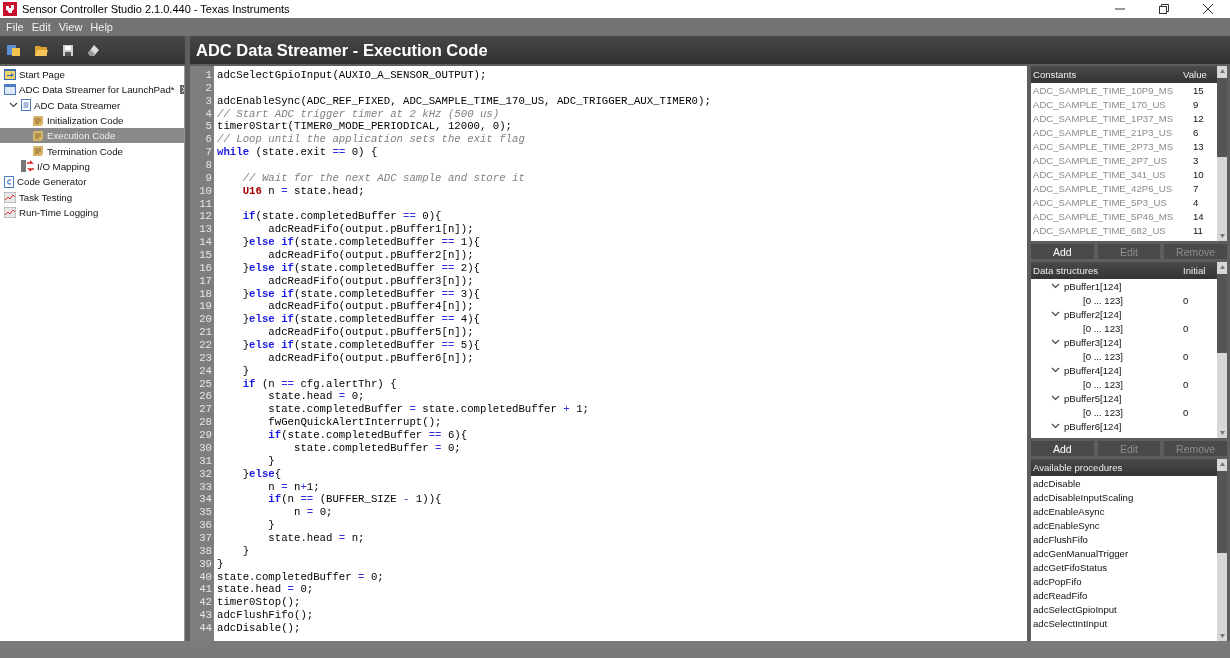 Image resolution: width=1230 pixels, height=658 pixels. Describe the element at coordinates (208, 140) in the screenshot. I see `line-number: 6` at that location.